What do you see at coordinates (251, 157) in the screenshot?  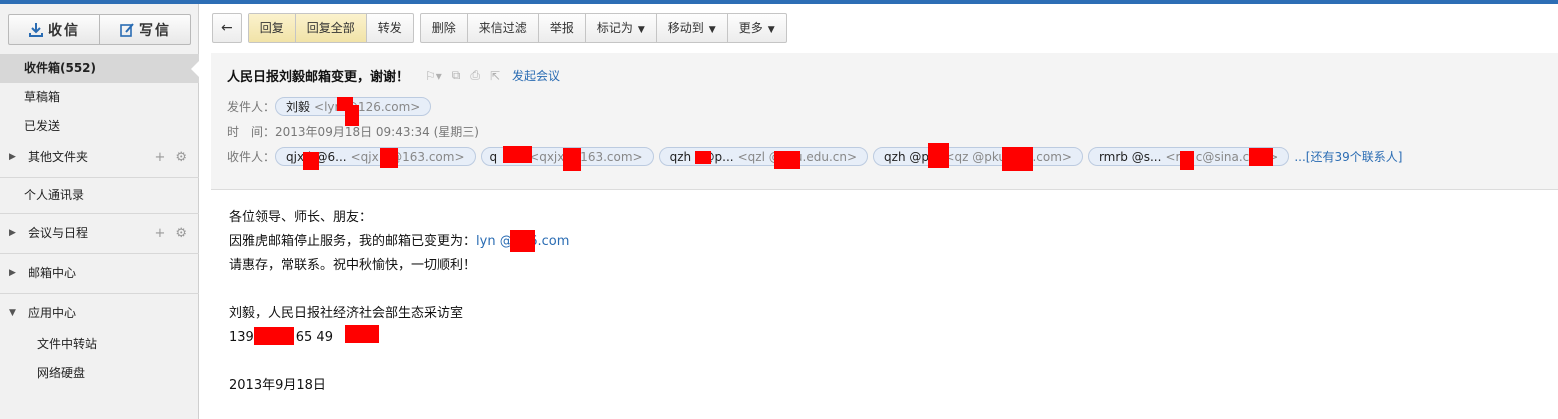 I see `recipients-label: 收件人：` at bounding box center [251, 157].